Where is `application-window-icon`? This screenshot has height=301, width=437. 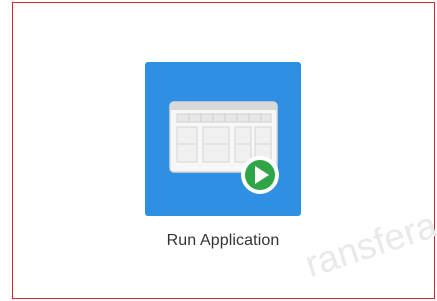 application-window-icon is located at coordinates (224, 147).